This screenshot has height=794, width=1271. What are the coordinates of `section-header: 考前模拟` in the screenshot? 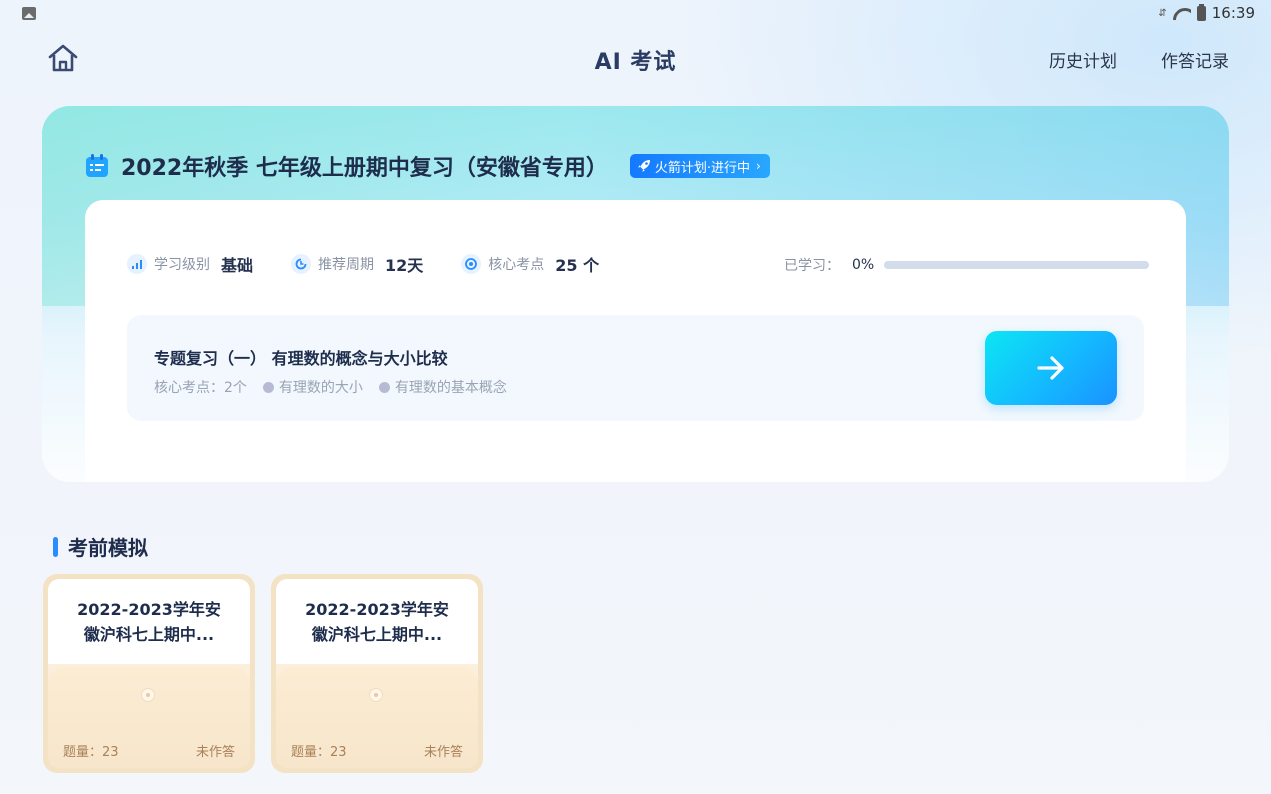 It's located at (100, 546).